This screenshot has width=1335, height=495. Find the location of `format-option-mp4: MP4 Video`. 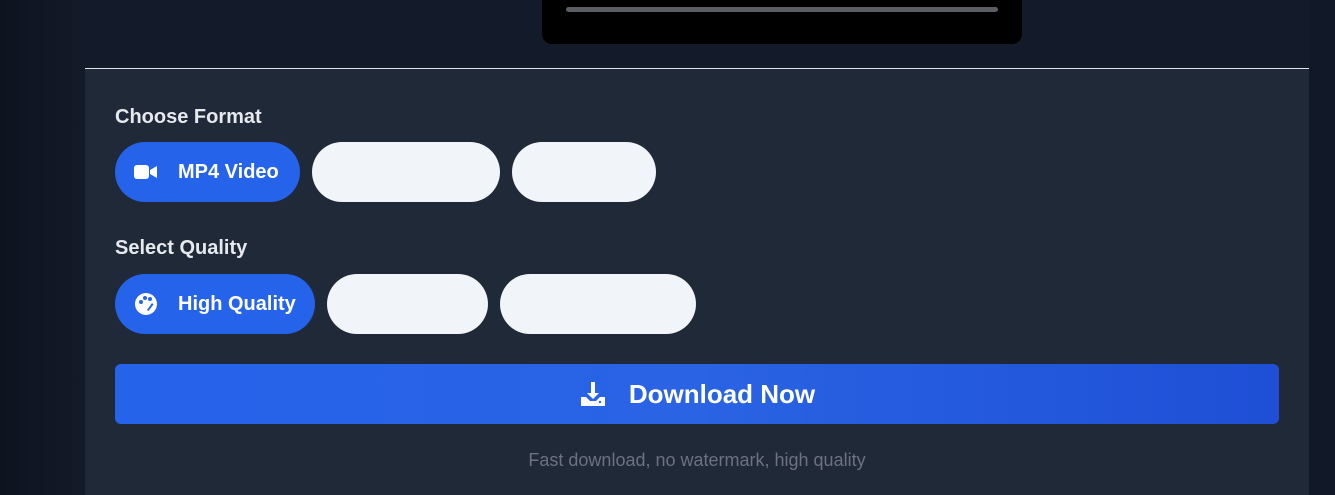

format-option-mp4: MP4 Video is located at coordinates (207, 172).